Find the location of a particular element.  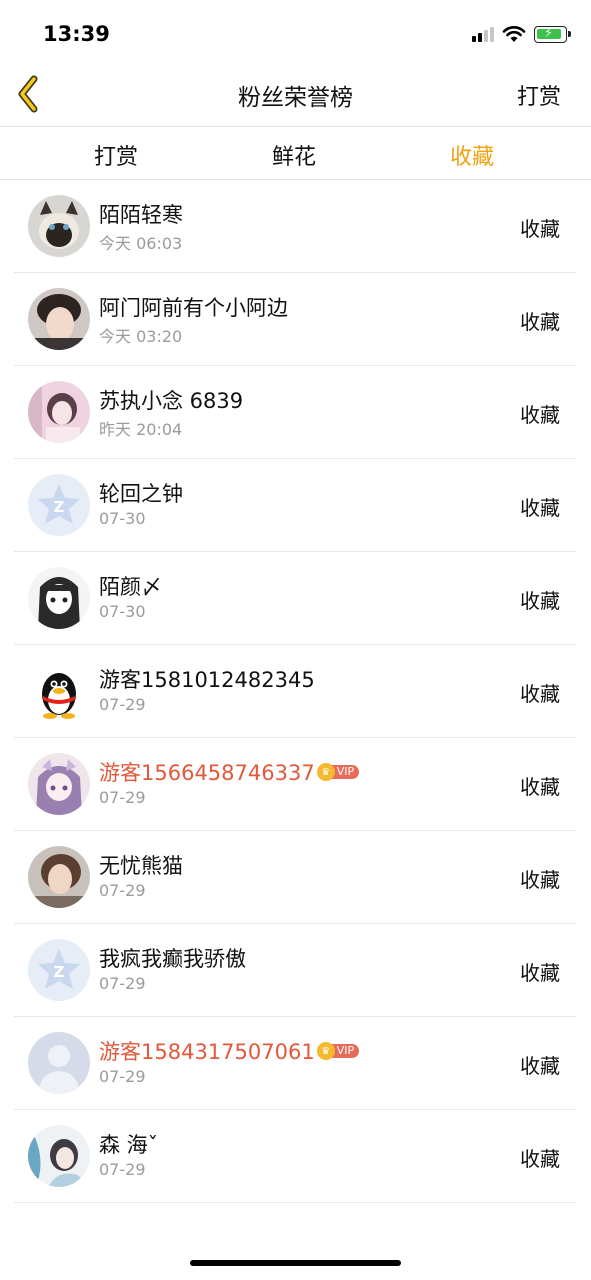

navbar: 粉丝荣誉榜 打赏 is located at coordinates (295, 94).